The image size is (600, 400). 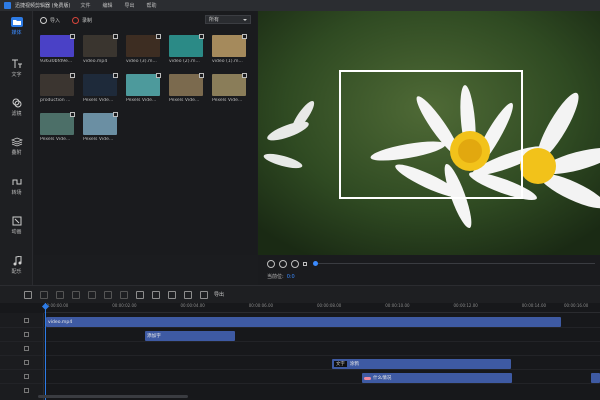 I want to click on sidebar-item-overlay: 叠附, so click(x=16, y=146).